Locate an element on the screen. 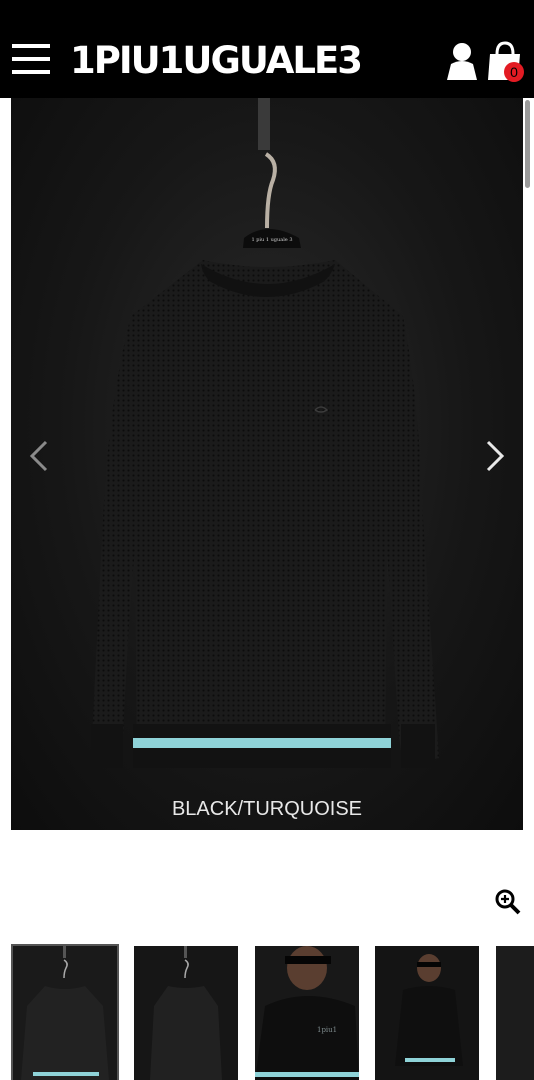 This screenshot has width=534, height=1080. turquoise-stripe is located at coordinates (262, 743).